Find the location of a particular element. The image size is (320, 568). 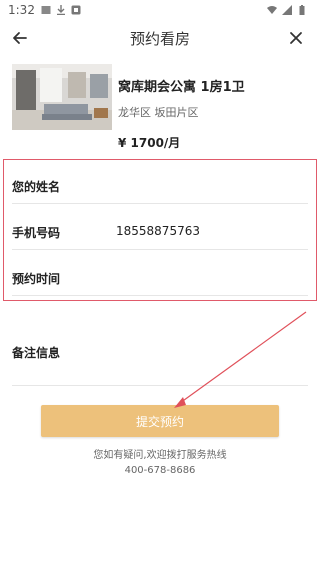

listing-area: 龙华区 坂田片区 is located at coordinates (158, 112).